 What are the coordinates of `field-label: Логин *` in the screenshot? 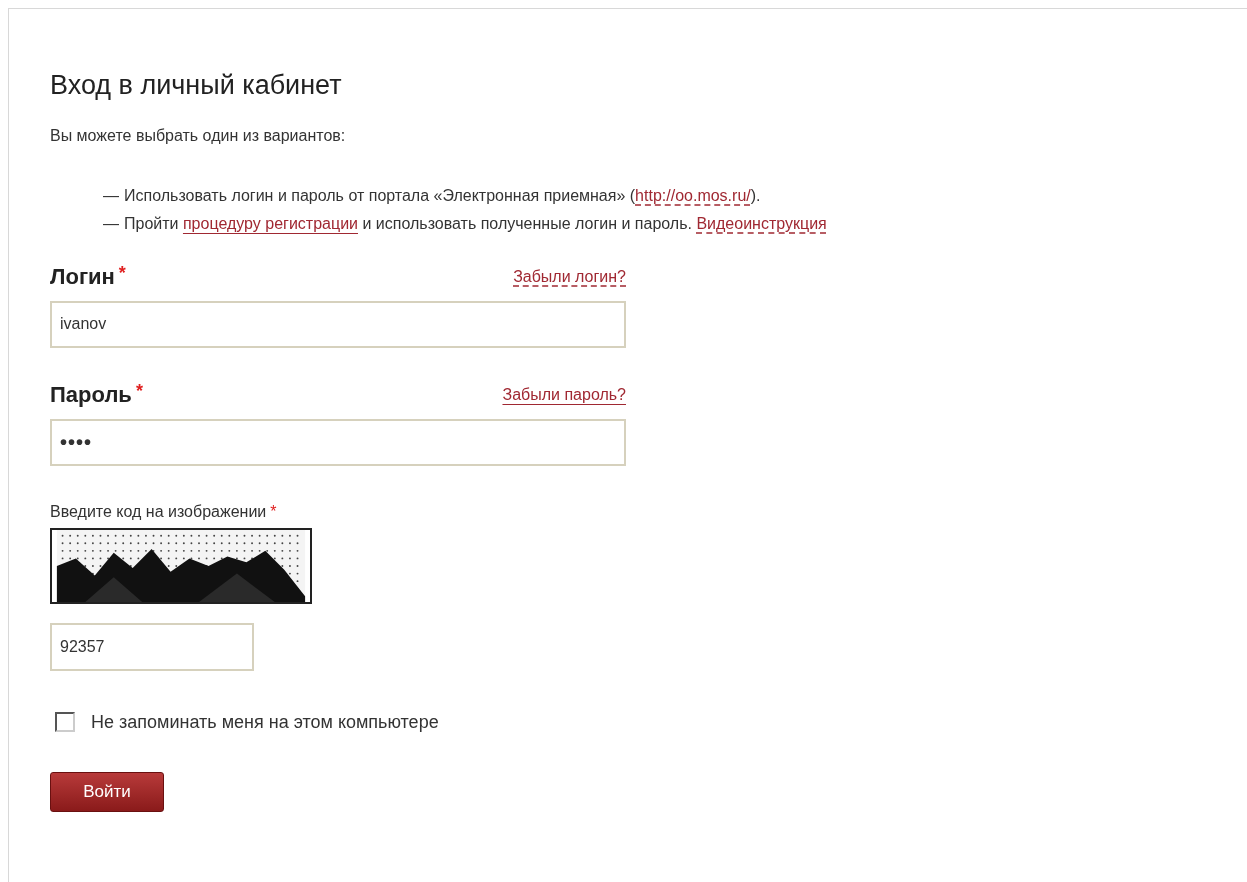 It's located at (88, 276).